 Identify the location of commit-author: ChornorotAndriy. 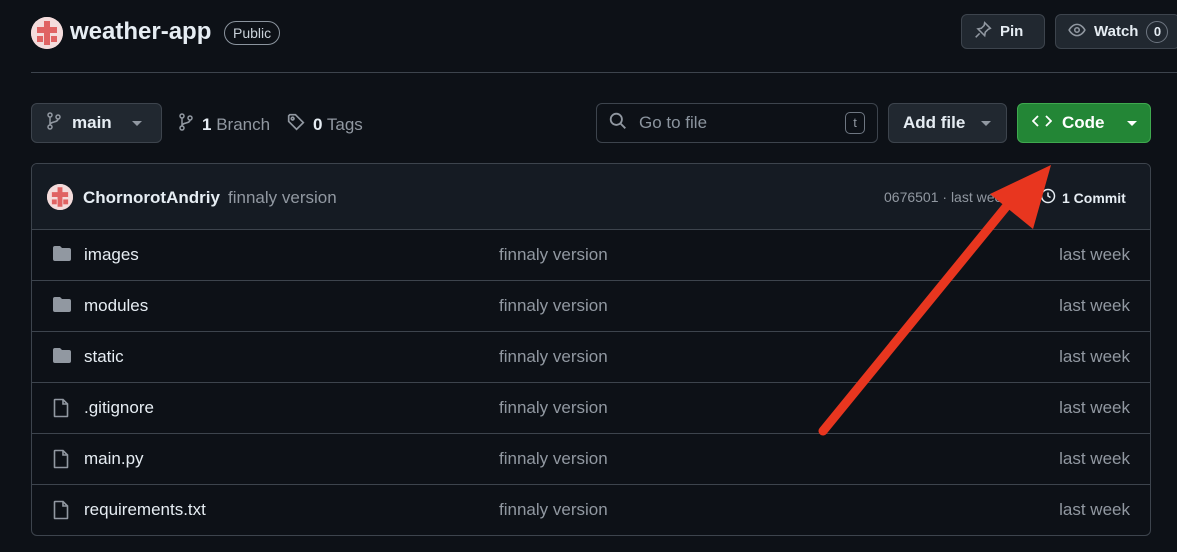
(151, 198).